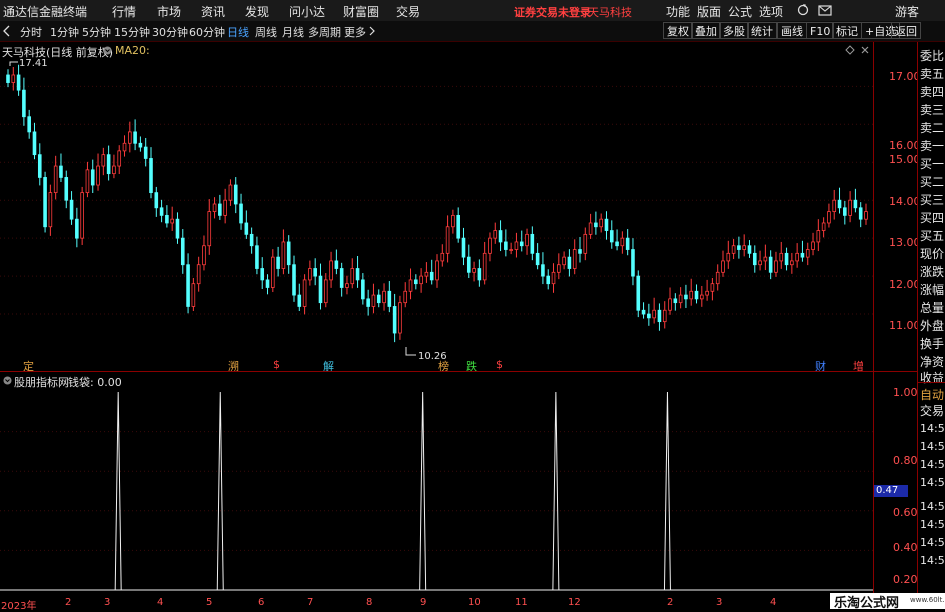  I want to click on more-chevron-icon, so click(372, 31).